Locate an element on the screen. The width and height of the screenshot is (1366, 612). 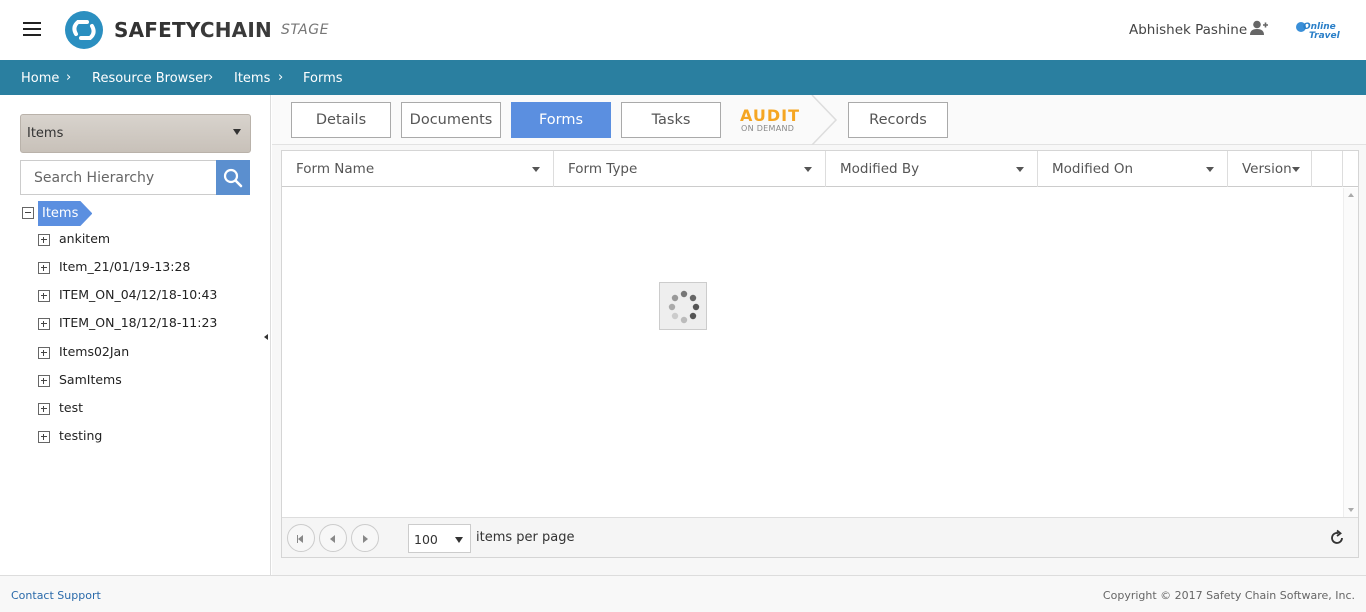
partner-logo: Online Travel is located at coordinates (1318, 31).